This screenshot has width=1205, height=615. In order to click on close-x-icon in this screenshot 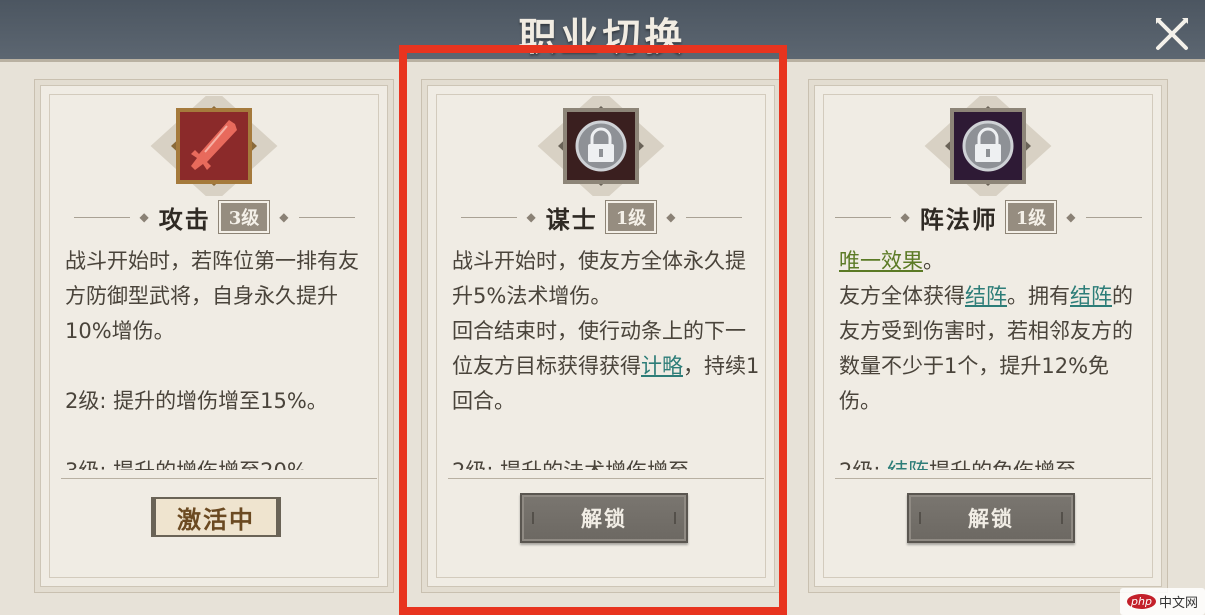, I will do `click(1172, 34)`.